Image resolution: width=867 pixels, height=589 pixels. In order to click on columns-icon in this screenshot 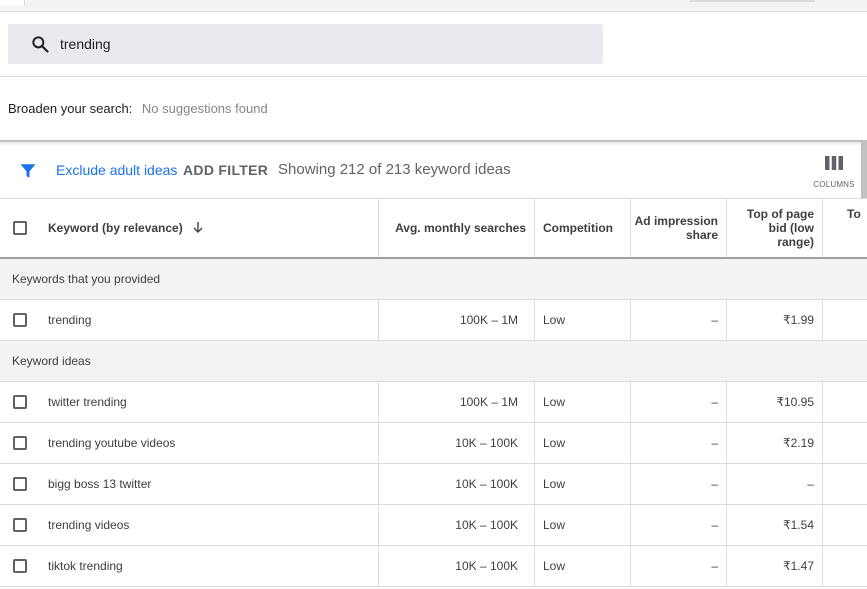, I will do `click(834, 163)`.